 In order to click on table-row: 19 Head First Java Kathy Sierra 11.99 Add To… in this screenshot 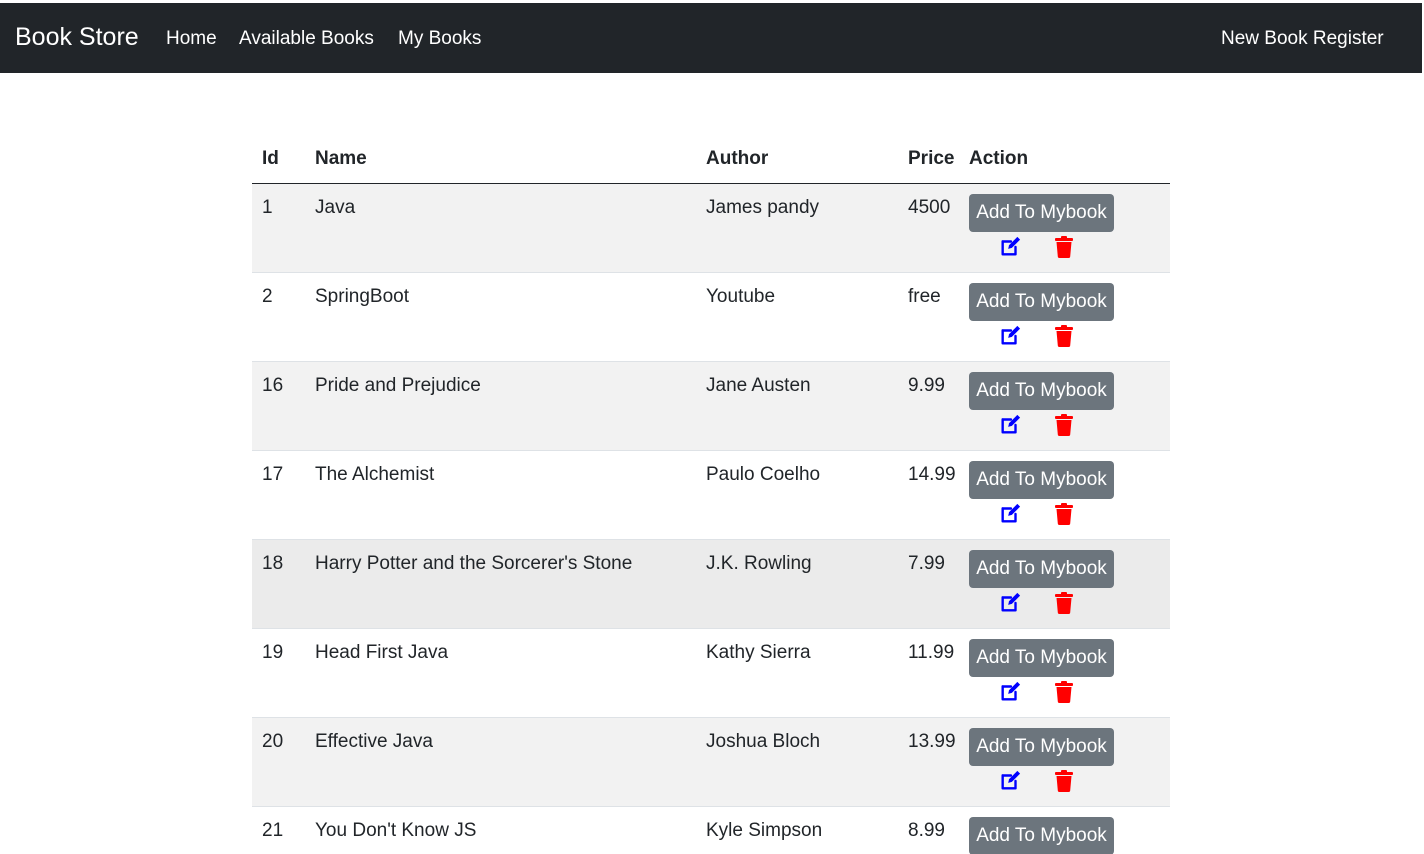, I will do `click(711, 673)`.